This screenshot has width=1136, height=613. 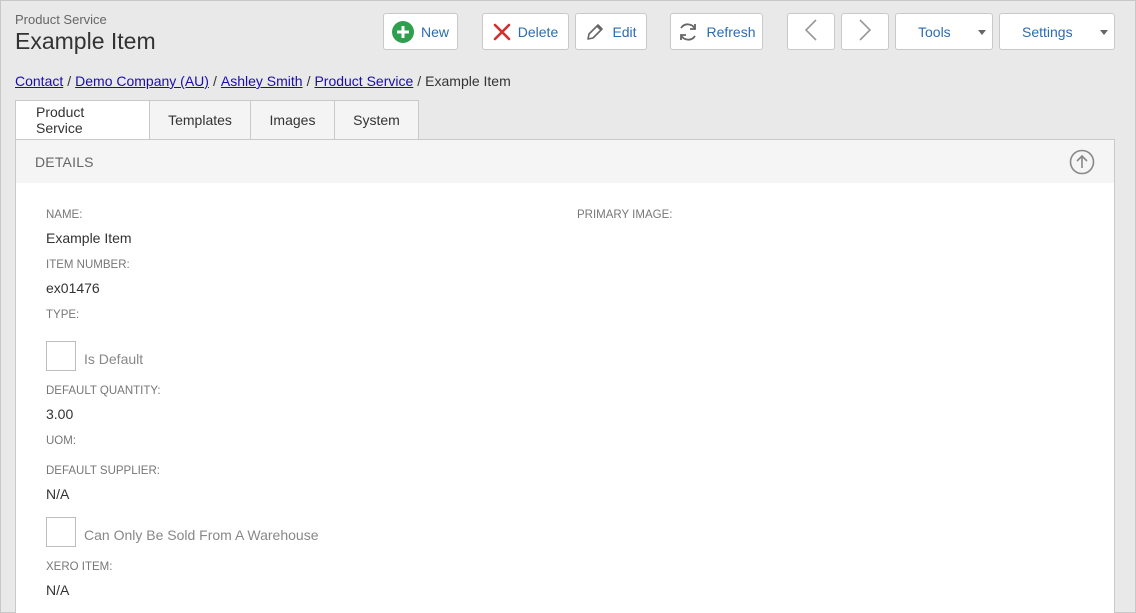 I want to click on warehouse-only-label: Can Only Be Sold From A Warehouse, so click(x=201, y=535).